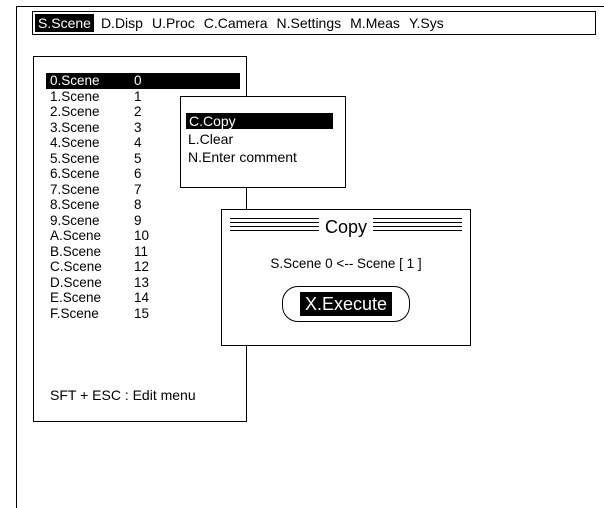 This screenshot has height=508, width=604. I want to click on copy-source-line: S.Scene 0 <-- Scene [ 1 ], so click(346, 263).